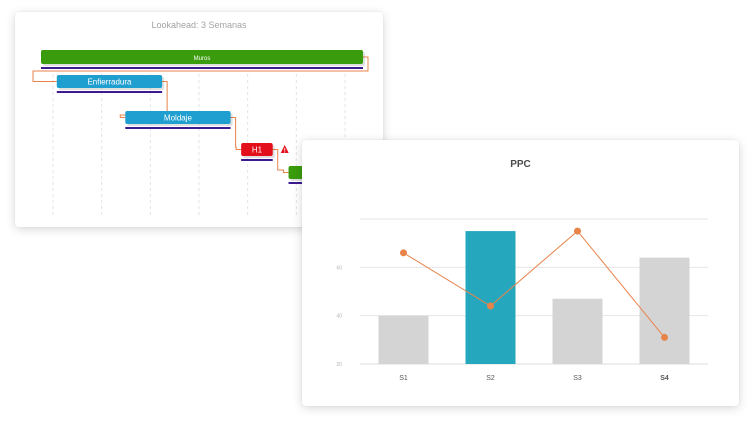 The height and width of the screenshot is (421, 754). I want to click on bar-s3, so click(577, 331).